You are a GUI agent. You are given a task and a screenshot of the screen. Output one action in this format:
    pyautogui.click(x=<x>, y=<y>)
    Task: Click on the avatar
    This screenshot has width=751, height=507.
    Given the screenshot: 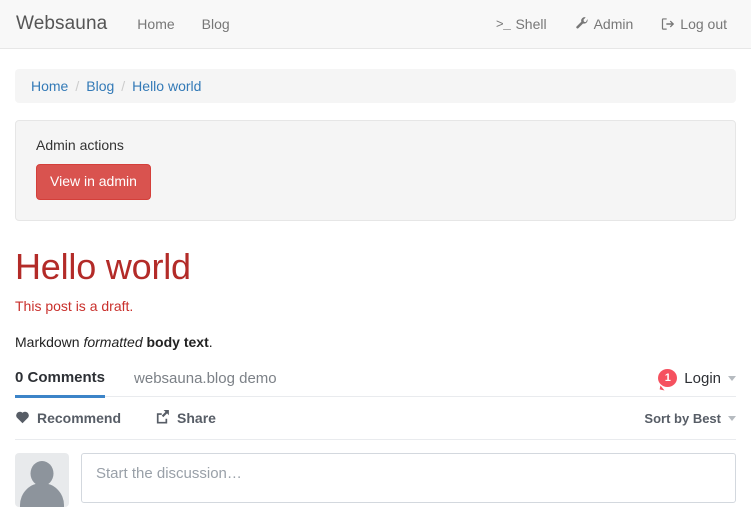 What is the action you would take?
    pyautogui.click(x=42, y=480)
    